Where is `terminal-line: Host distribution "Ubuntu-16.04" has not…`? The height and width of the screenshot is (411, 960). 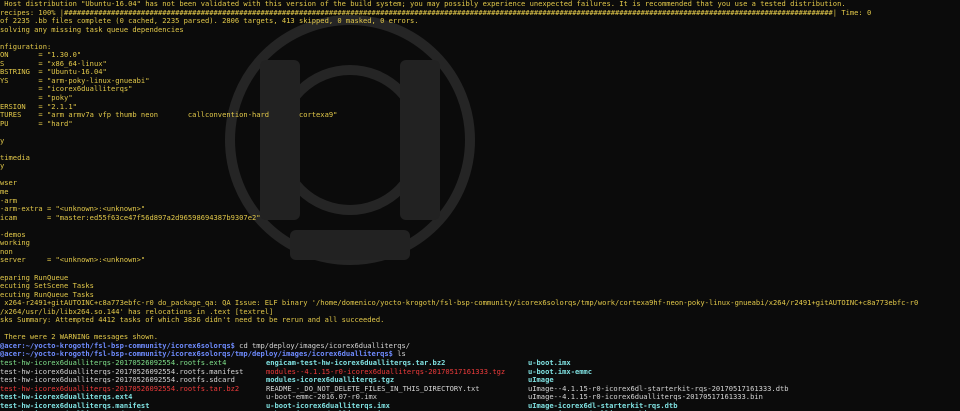 terminal-line: Host distribution "Ubuntu-16.04" has not… is located at coordinates (480, 4).